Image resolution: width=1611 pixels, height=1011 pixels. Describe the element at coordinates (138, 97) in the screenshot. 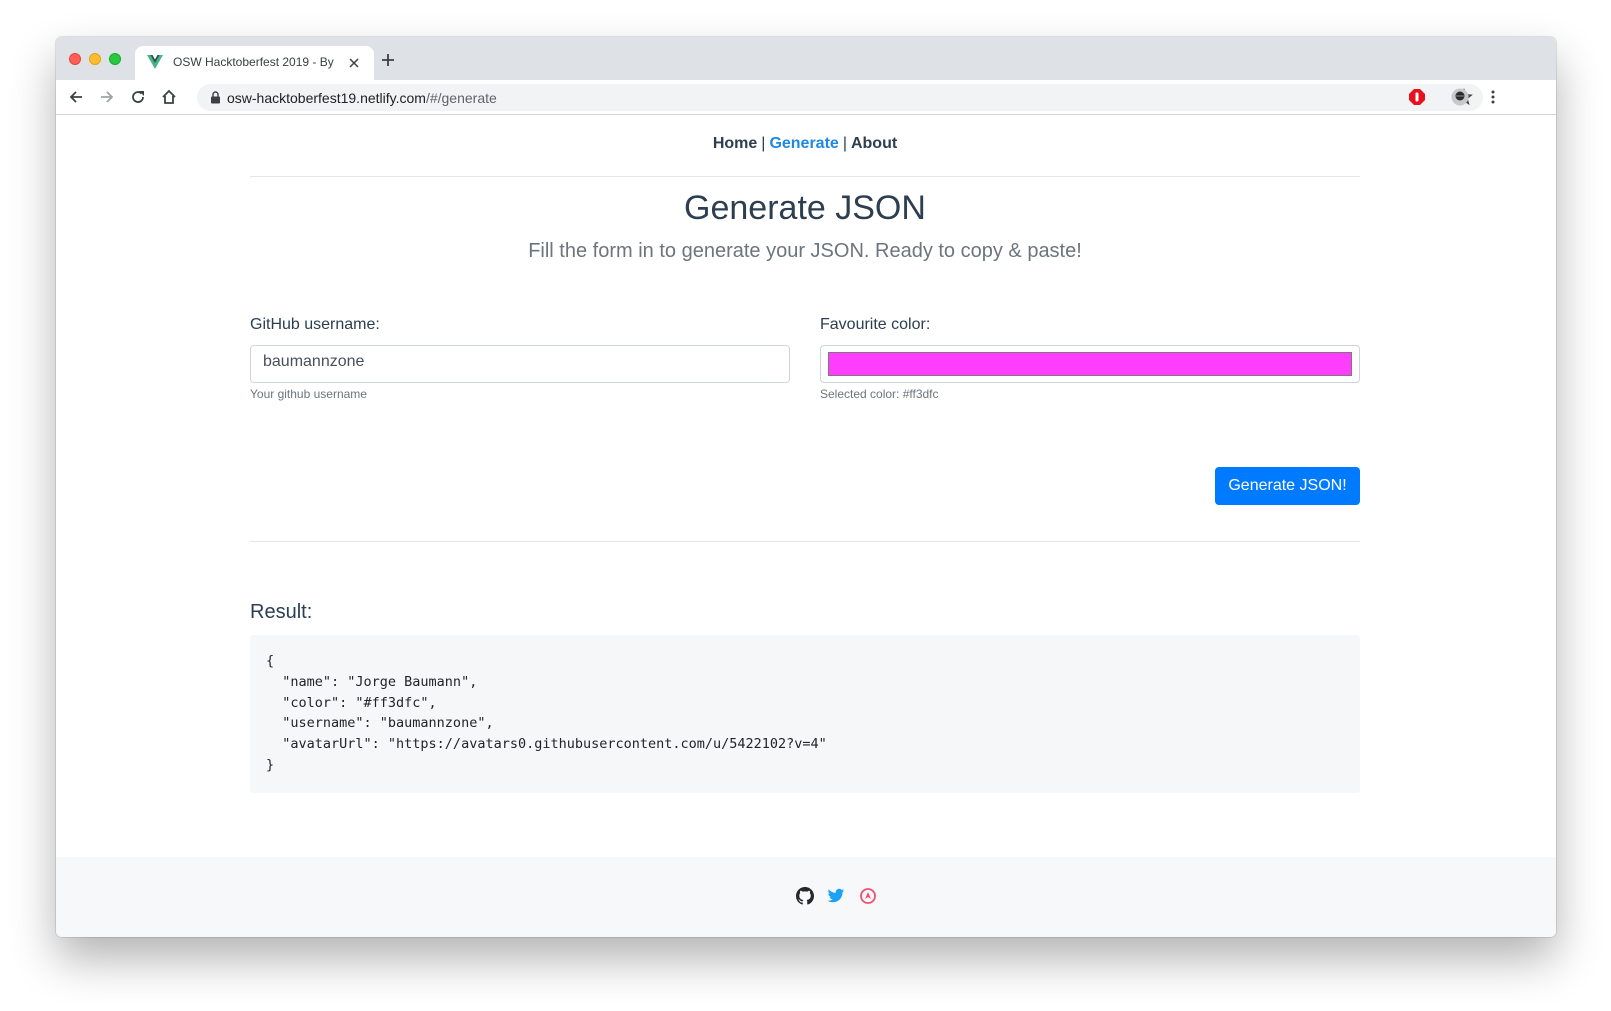

I see `reload-icon` at that location.